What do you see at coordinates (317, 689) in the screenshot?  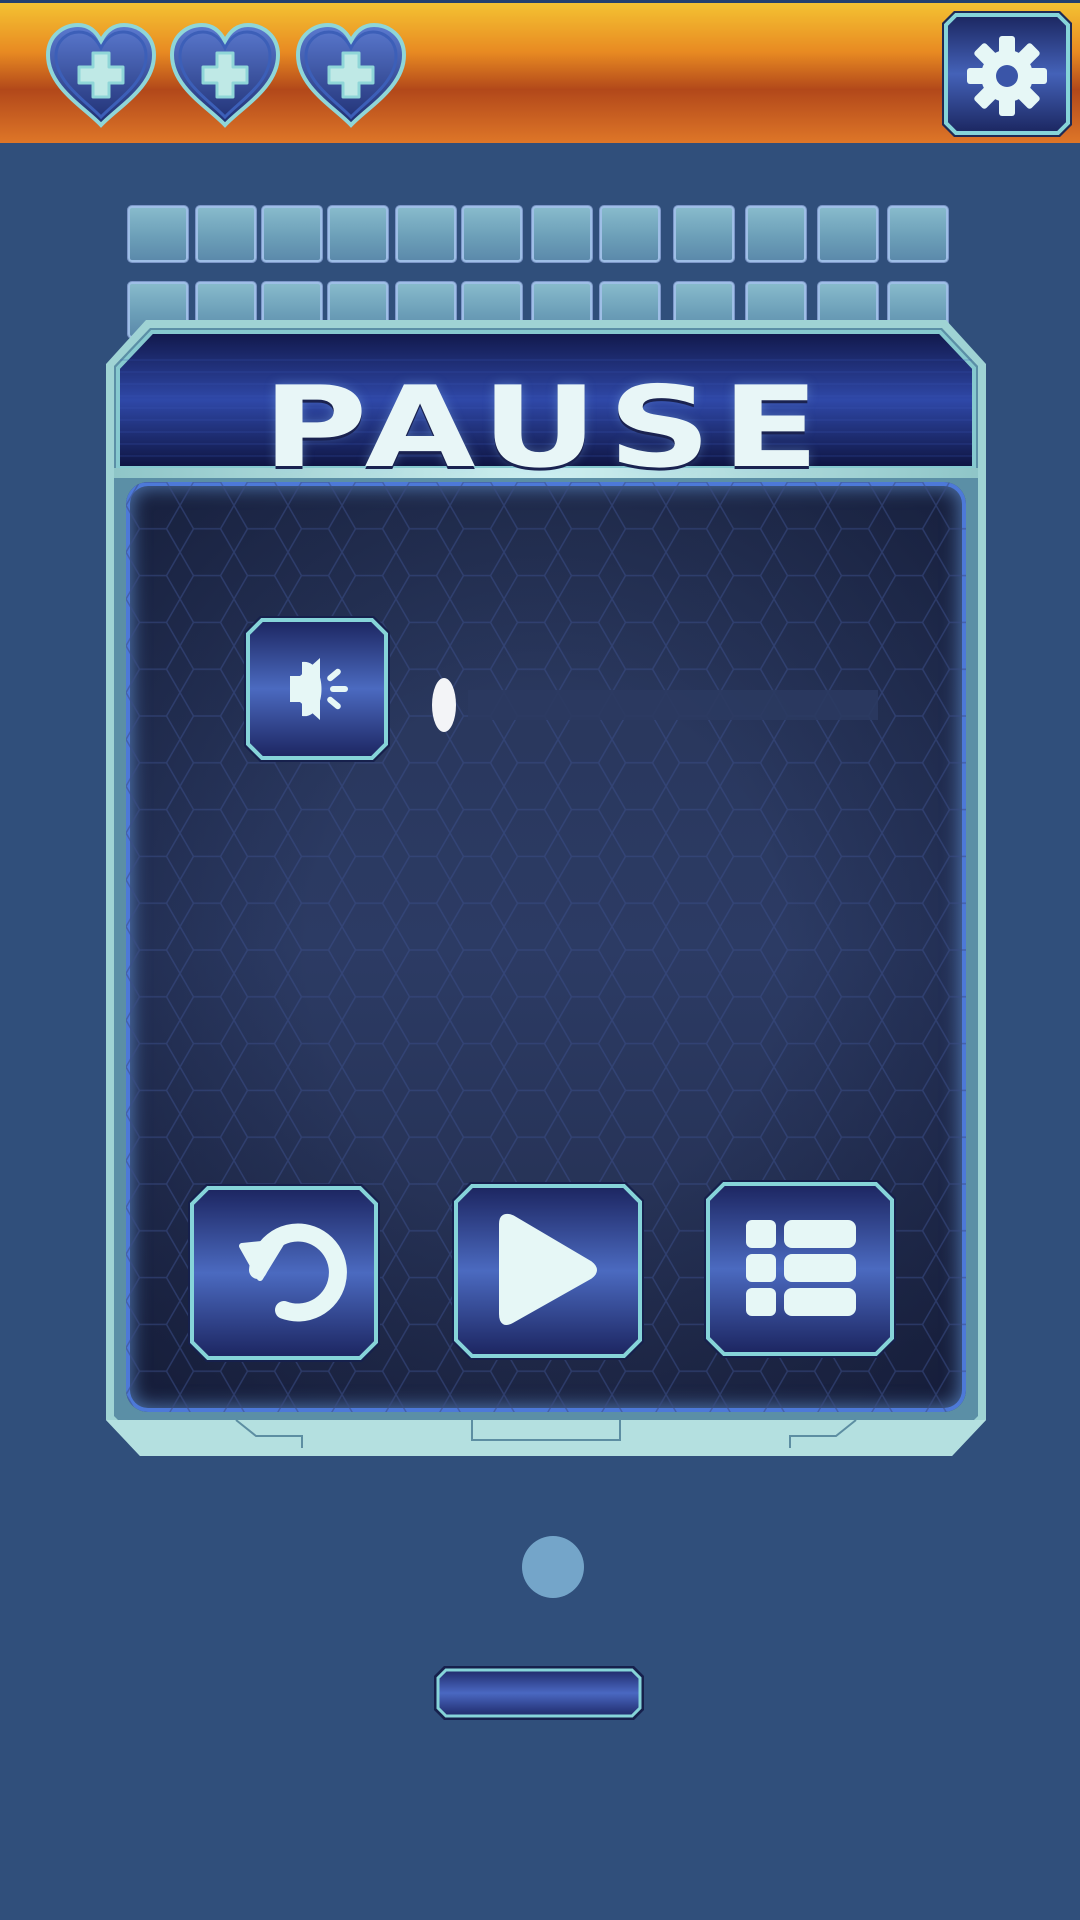 I see `sound-button` at bounding box center [317, 689].